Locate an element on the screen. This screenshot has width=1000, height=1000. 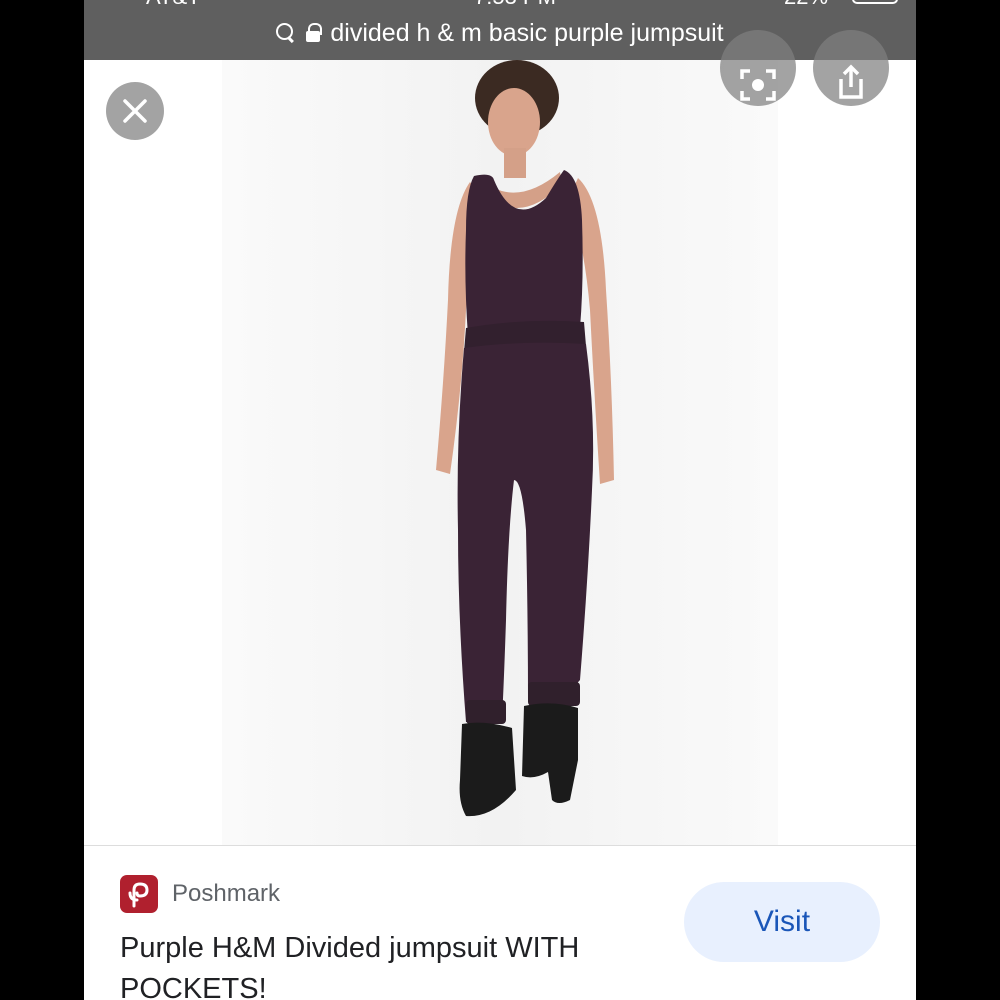
search-query: divided h & m basic purple jumpsuit is located at coordinates (527, 32).